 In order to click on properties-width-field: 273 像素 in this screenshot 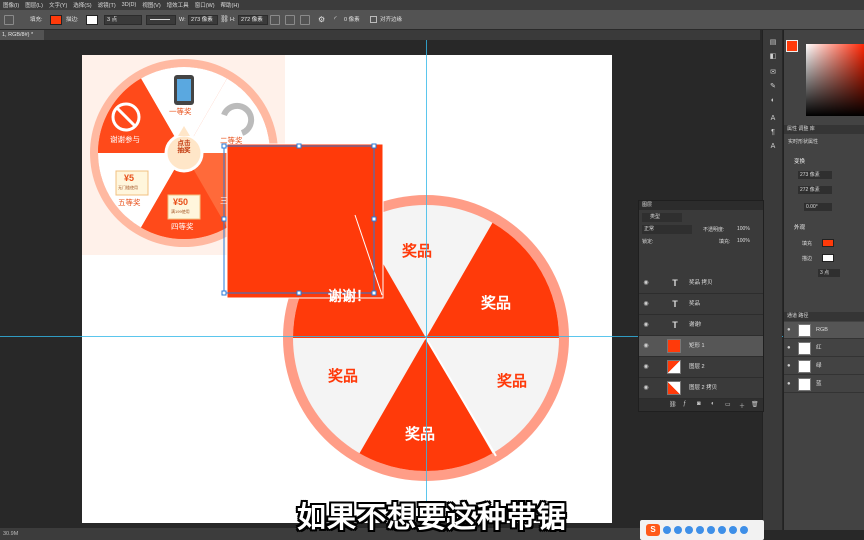, I will do `click(815, 175)`.